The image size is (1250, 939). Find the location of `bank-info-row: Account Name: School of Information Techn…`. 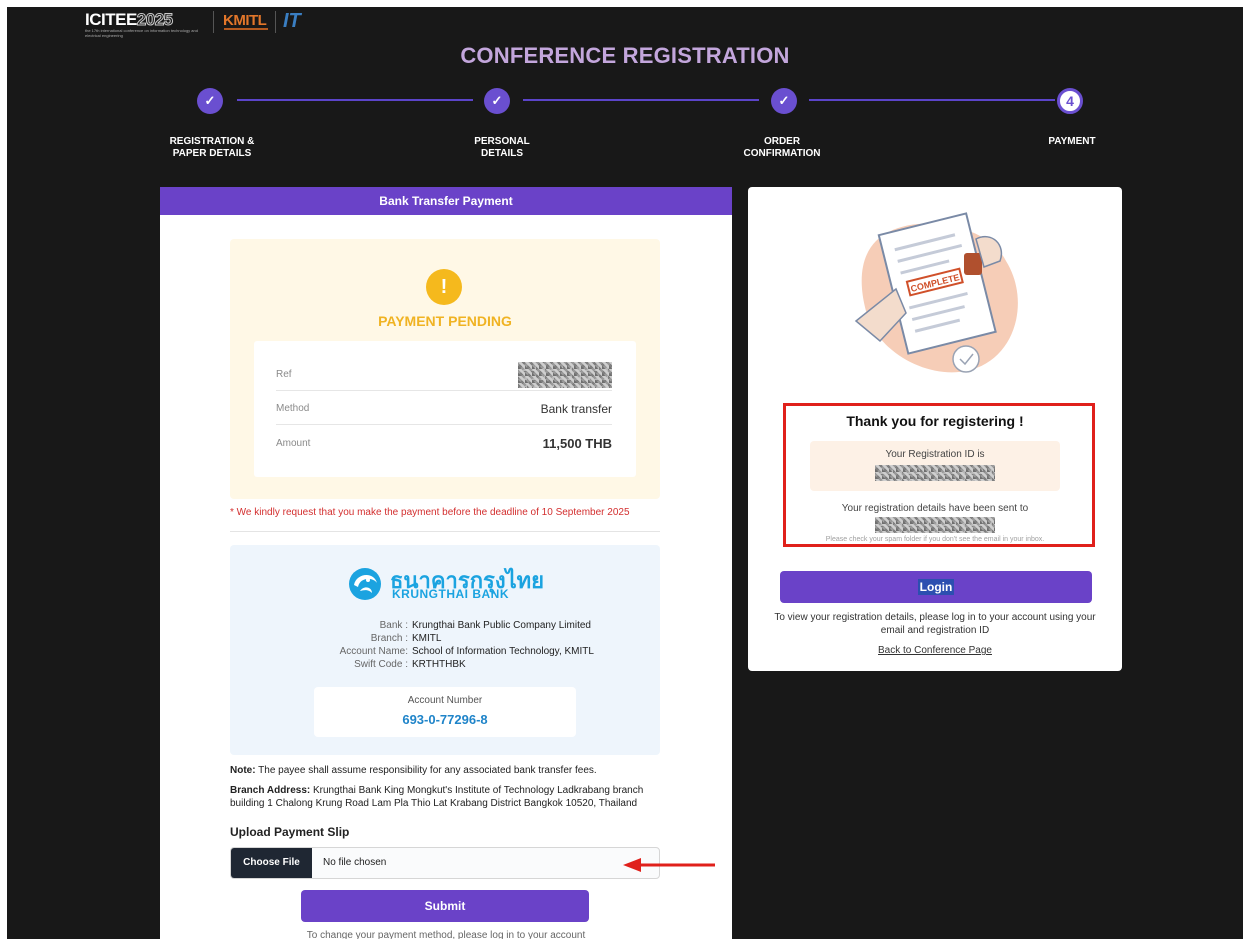

bank-info-row: Account Name: School of Information Techn… is located at coordinates (480, 651).